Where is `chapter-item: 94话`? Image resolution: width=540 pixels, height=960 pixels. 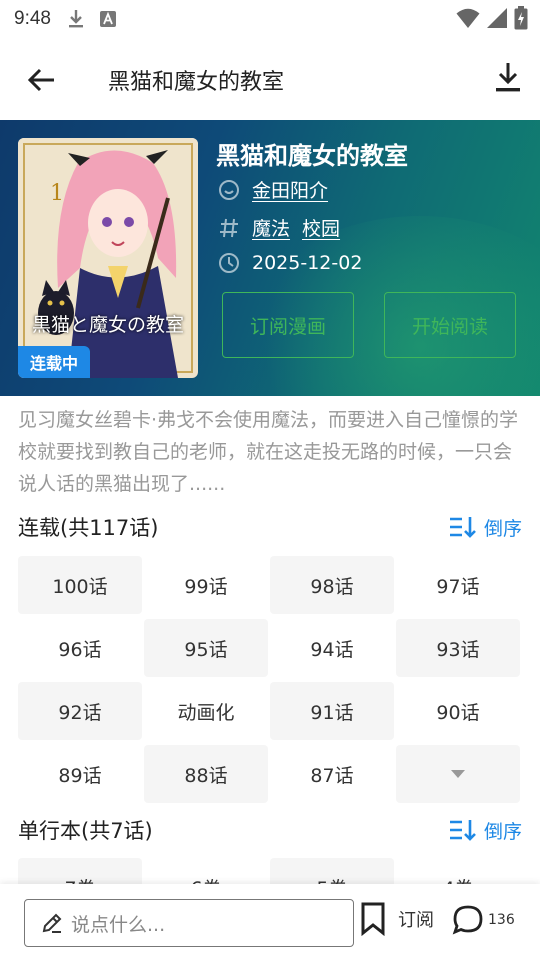
chapter-item: 94话 is located at coordinates (332, 648).